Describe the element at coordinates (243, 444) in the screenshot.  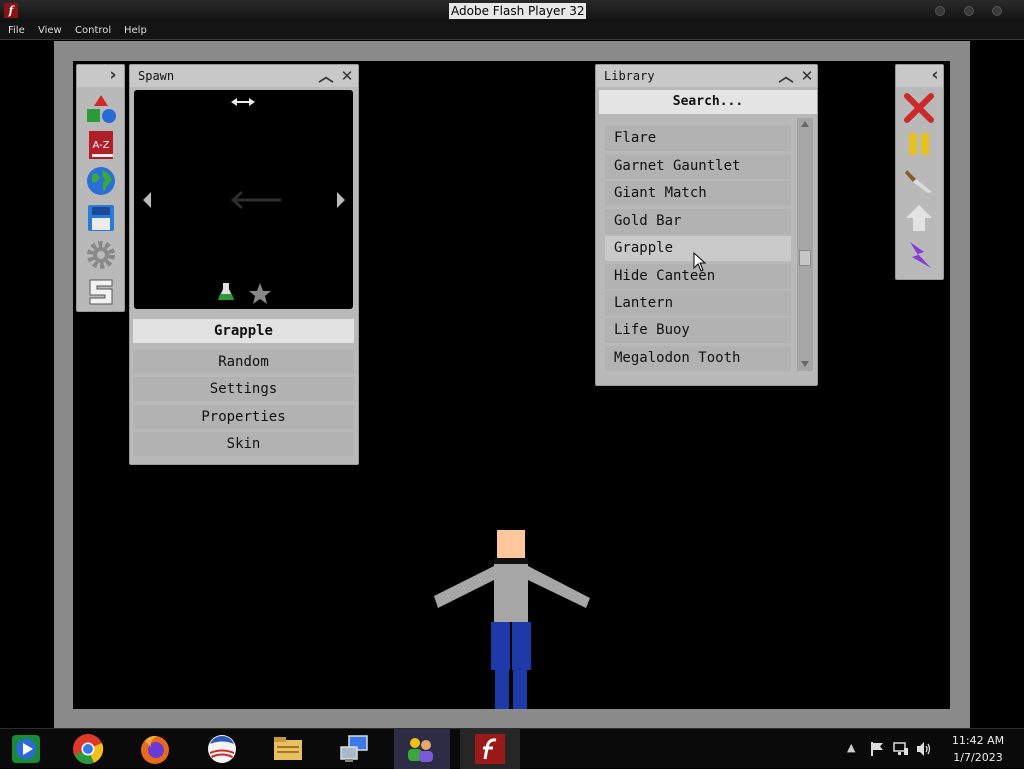
I see `spawn-skin-button: Skin` at that location.